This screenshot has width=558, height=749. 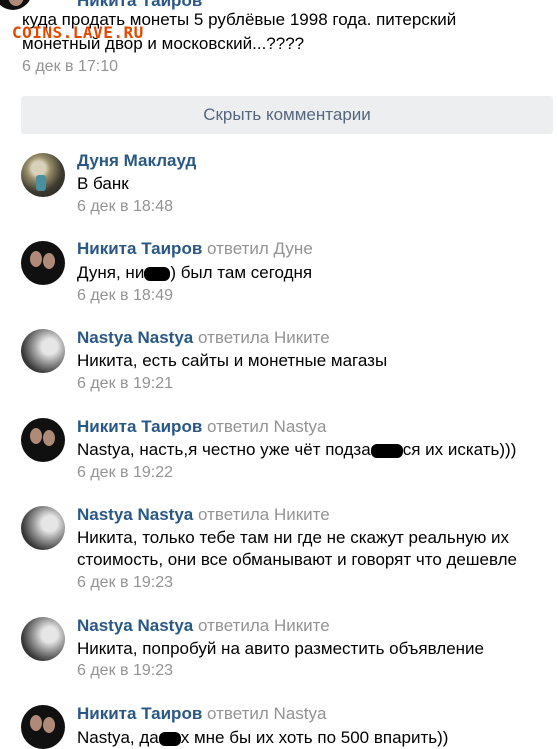 I want to click on reply-to: ответил Дуне, so click(x=260, y=248).